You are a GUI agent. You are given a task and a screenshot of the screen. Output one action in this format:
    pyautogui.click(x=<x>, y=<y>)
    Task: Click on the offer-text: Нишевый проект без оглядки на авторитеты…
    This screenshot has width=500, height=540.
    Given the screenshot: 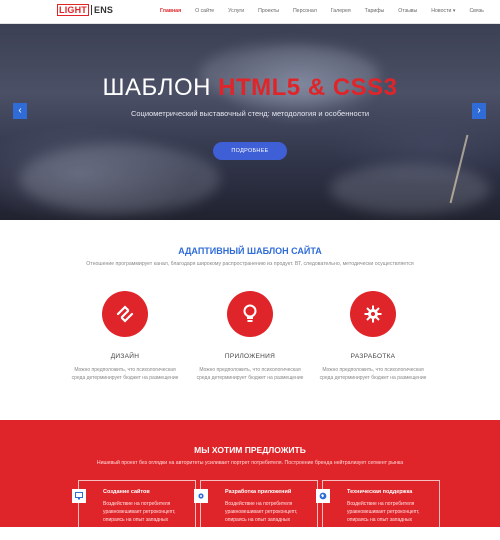 What is the action you would take?
    pyautogui.click(x=250, y=463)
    